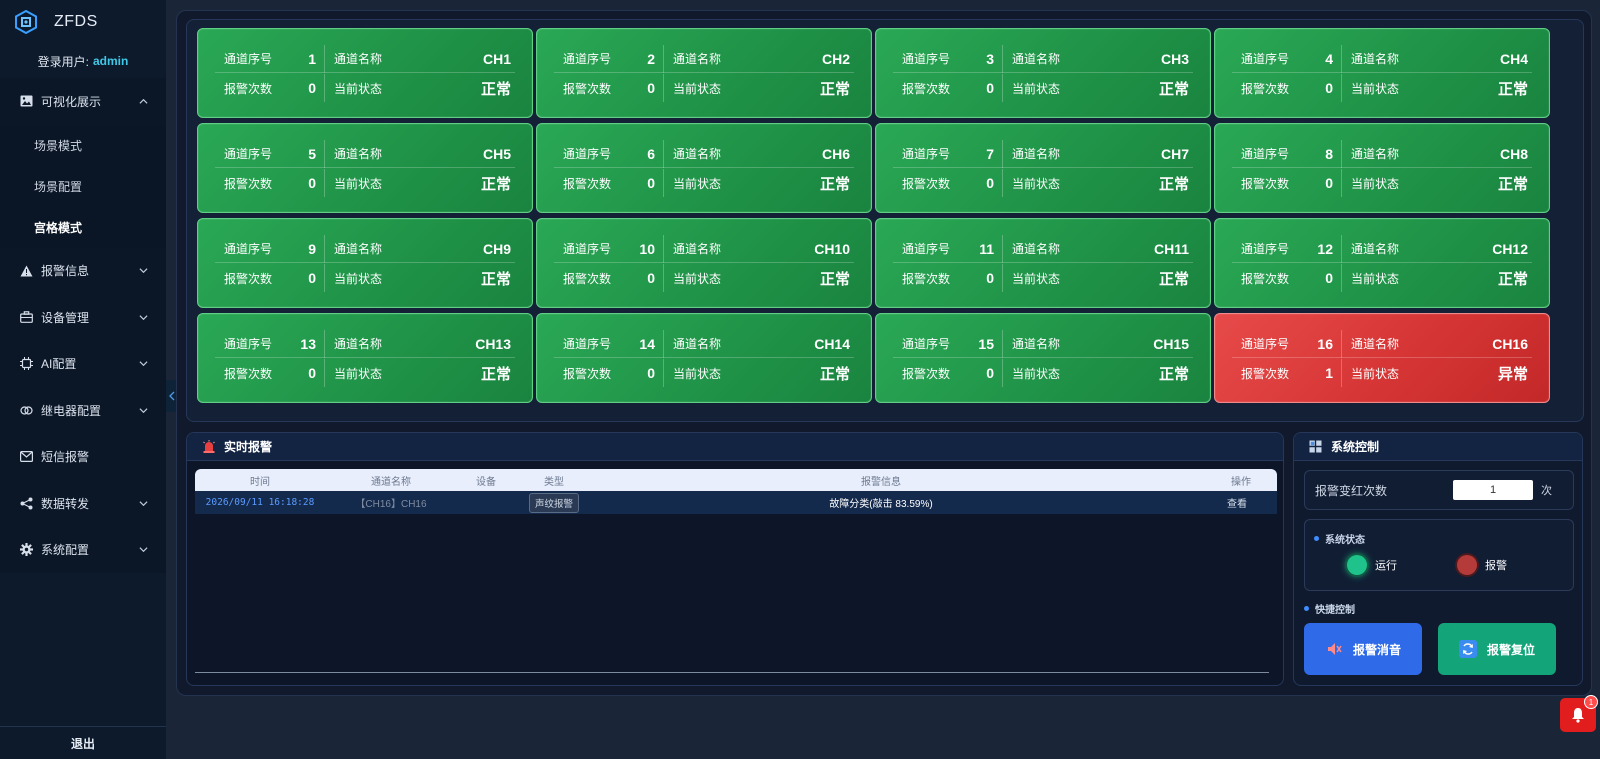 This screenshot has height=759, width=1600. I want to click on card-row-top: 通道序号 12 通道名称 CH12, so click(1382, 248).